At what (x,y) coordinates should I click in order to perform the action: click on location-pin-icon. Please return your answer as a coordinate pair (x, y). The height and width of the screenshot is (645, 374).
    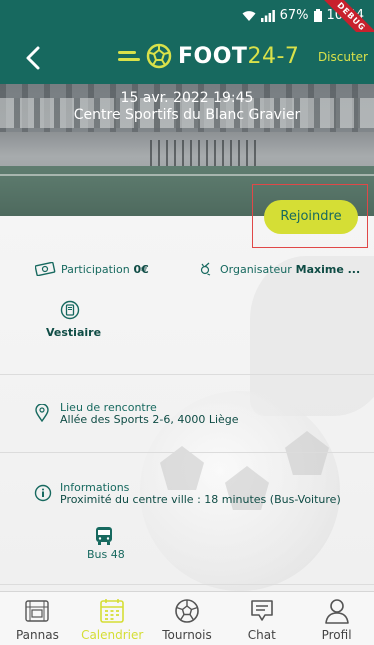
    Looking at the image, I should click on (42, 413).